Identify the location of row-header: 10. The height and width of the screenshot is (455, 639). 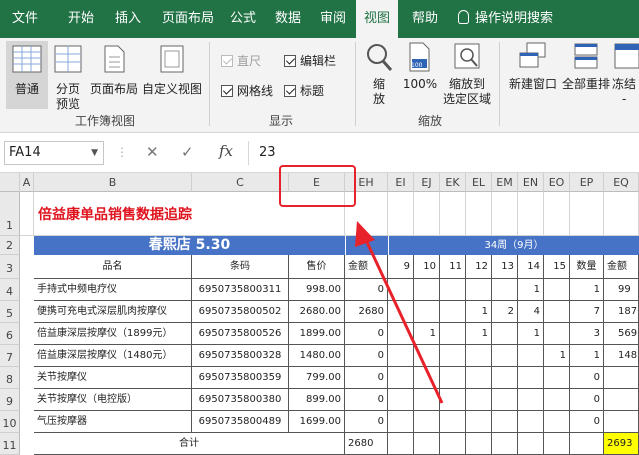
(10, 422).